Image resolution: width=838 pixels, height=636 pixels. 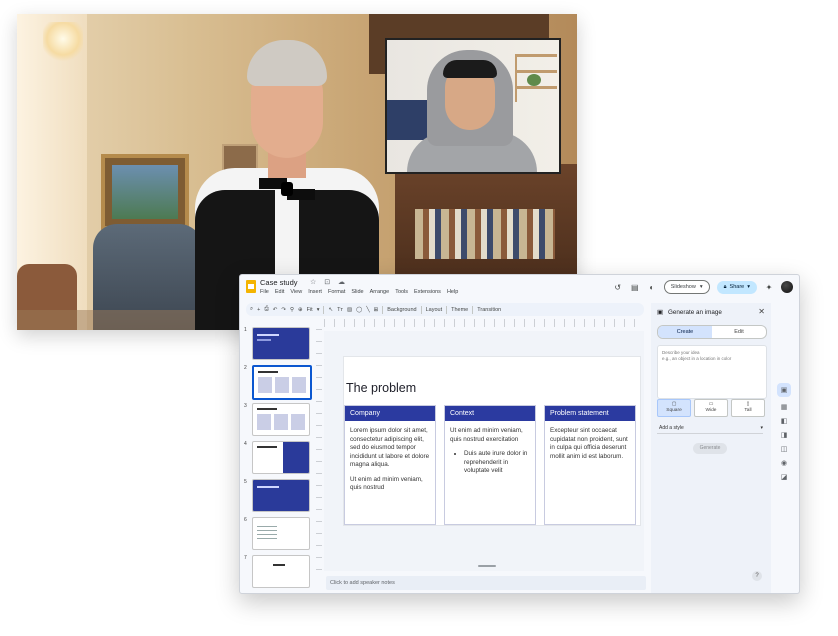 I want to click on addon-icon: ◪, so click(x=784, y=477).